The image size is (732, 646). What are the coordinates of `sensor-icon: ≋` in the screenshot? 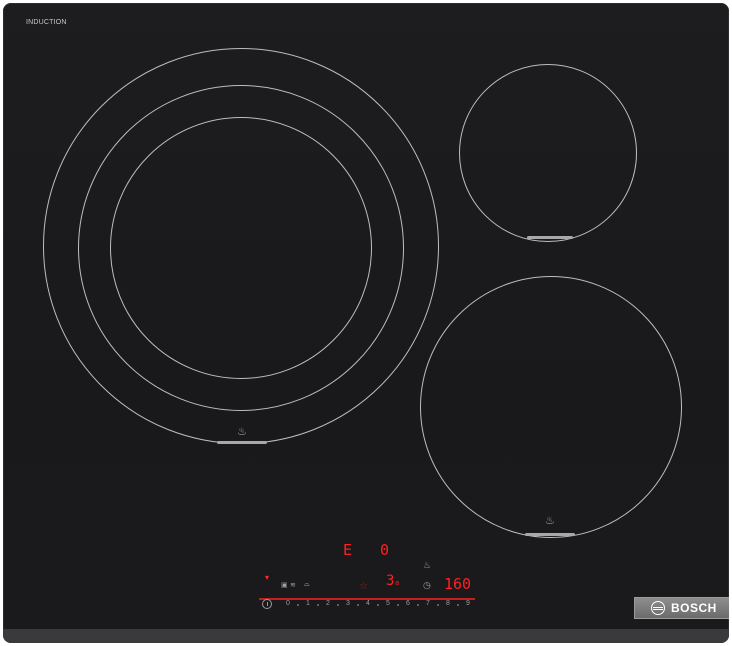 It's located at (293, 585).